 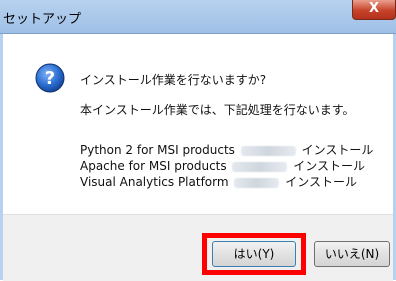 I want to click on close-button: X, so click(x=374, y=10).